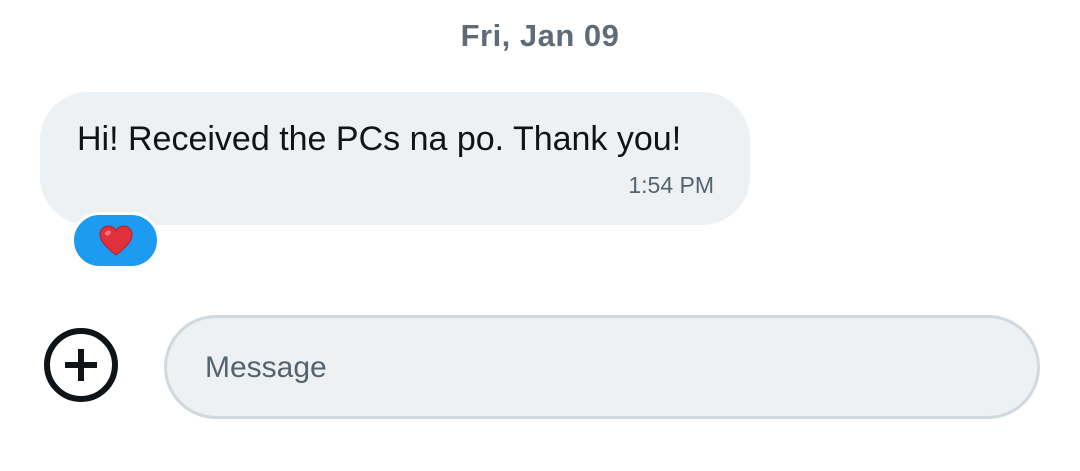 This screenshot has height=471, width=1080. Describe the element at coordinates (605, 368) in the screenshot. I see `message-input` at that location.